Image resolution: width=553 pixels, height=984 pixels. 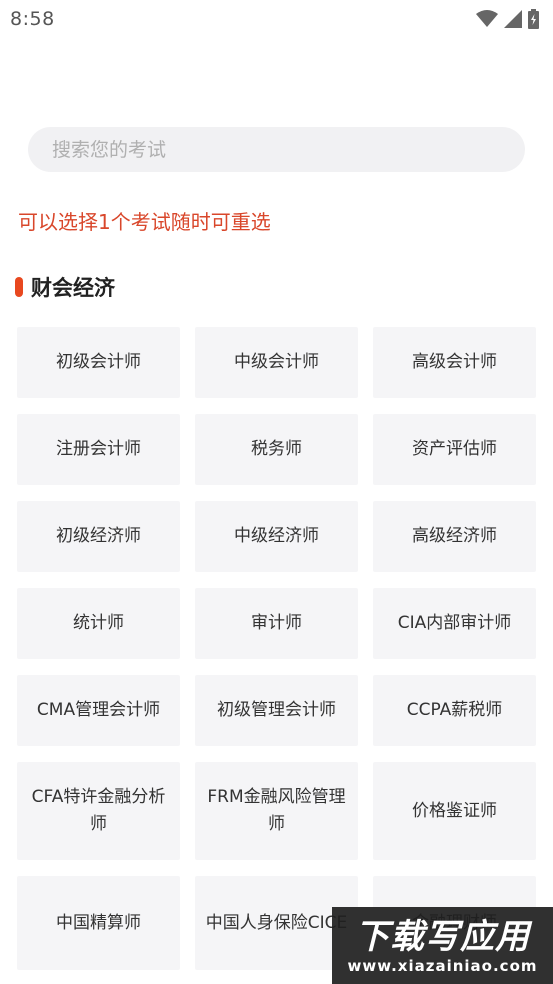 I want to click on section-header: 财会经济, so click(x=65, y=287).